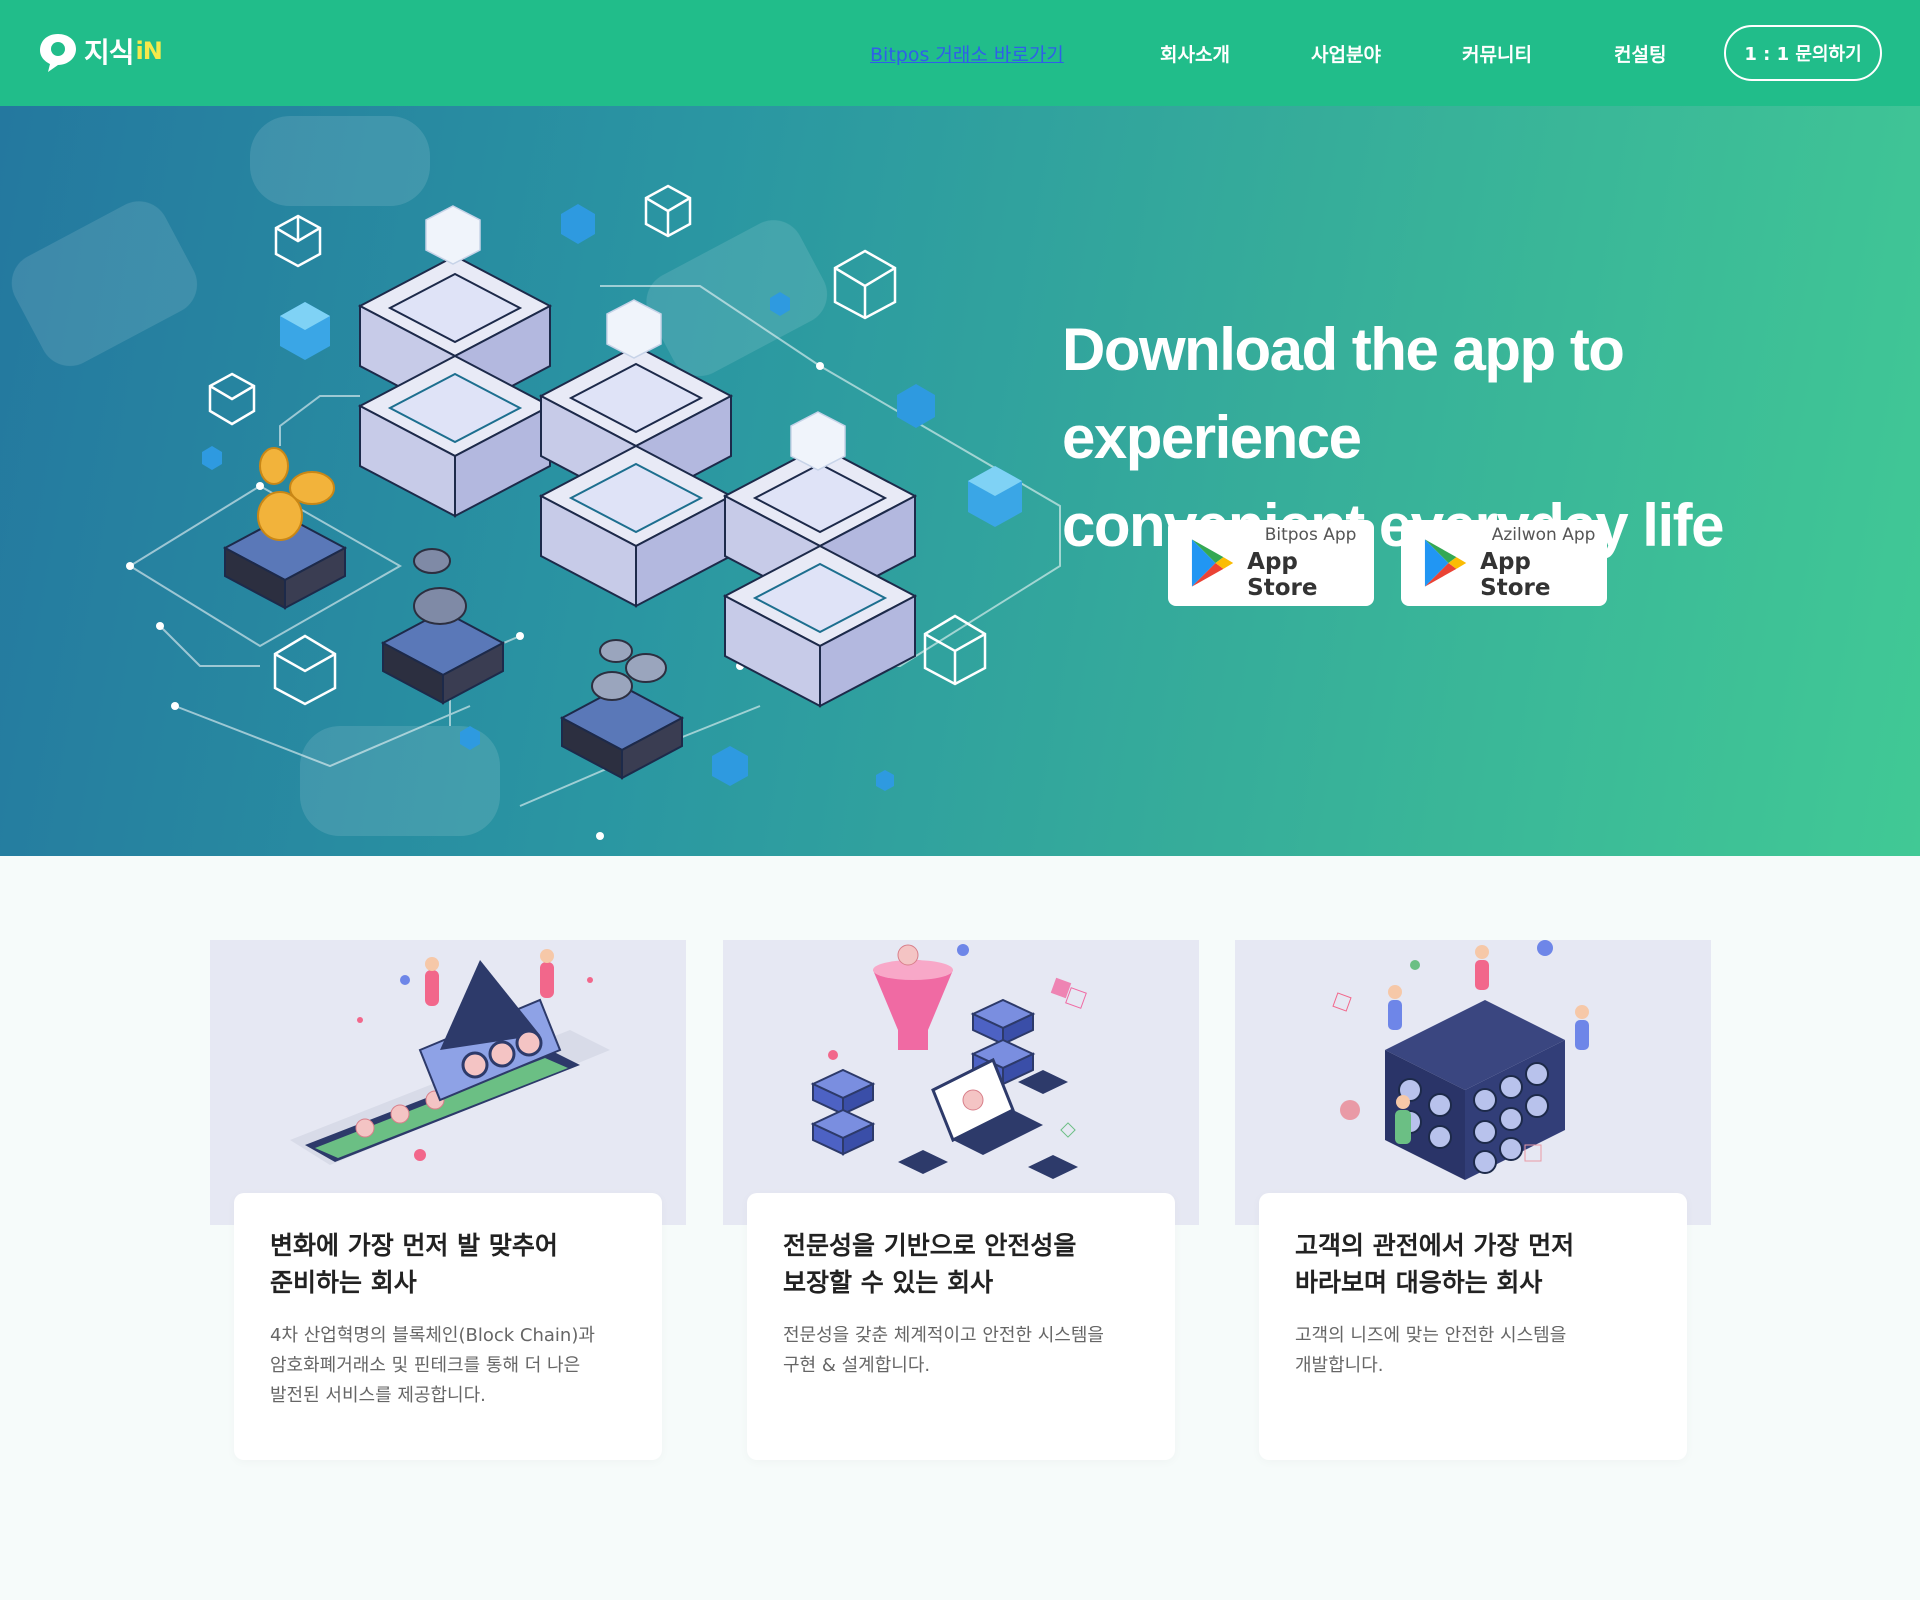 Image resolution: width=1920 pixels, height=1600 pixels. Describe the element at coordinates (930, 1264) in the screenshot. I see `card-title: 전문성을 기반으로 안전성을 보장할 수 있는 회사` at that location.